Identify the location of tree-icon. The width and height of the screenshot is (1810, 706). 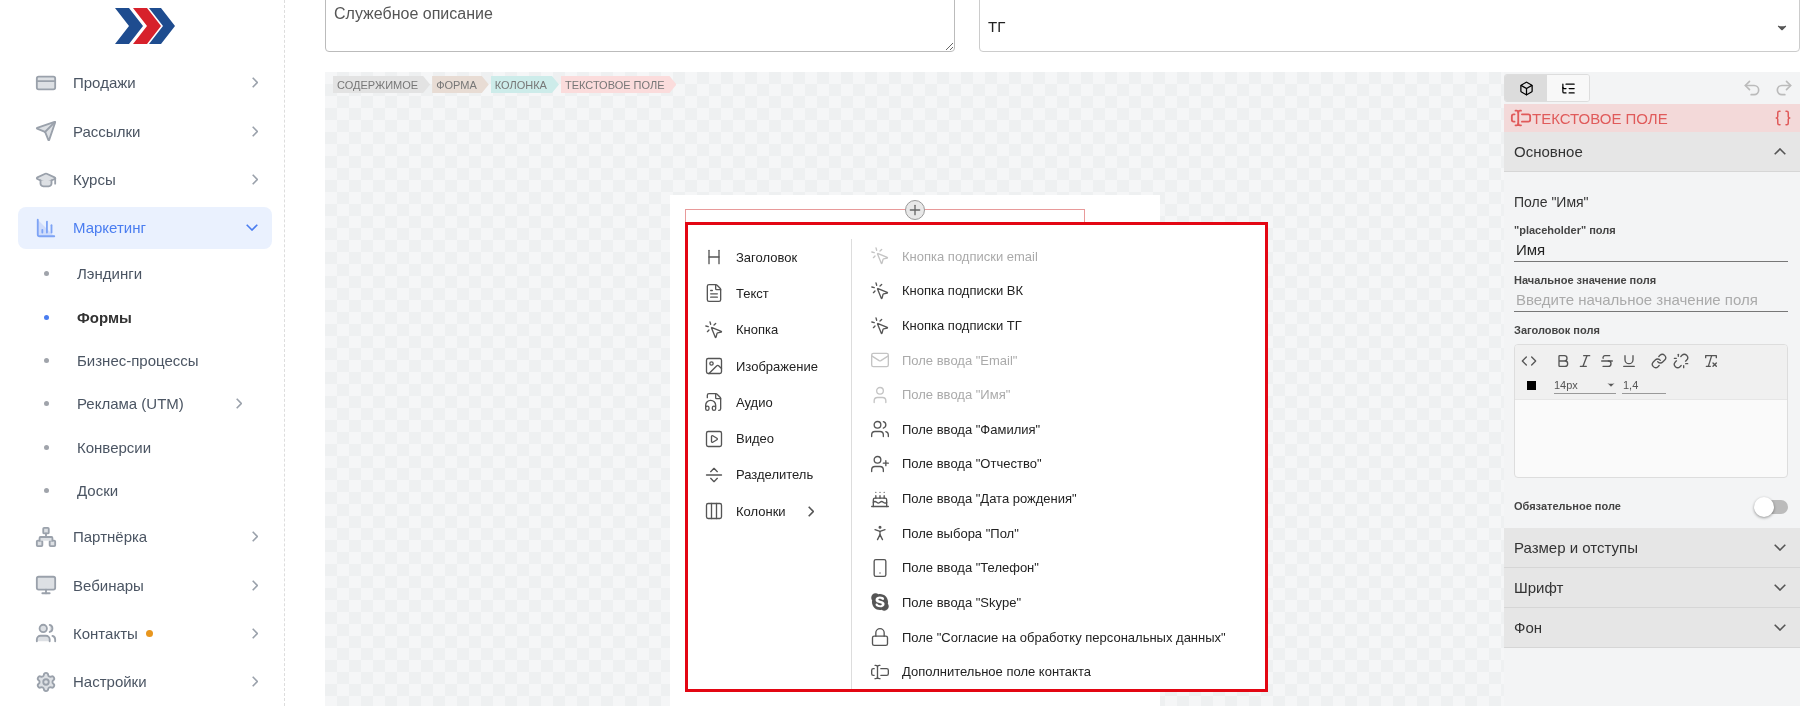
(1568, 88).